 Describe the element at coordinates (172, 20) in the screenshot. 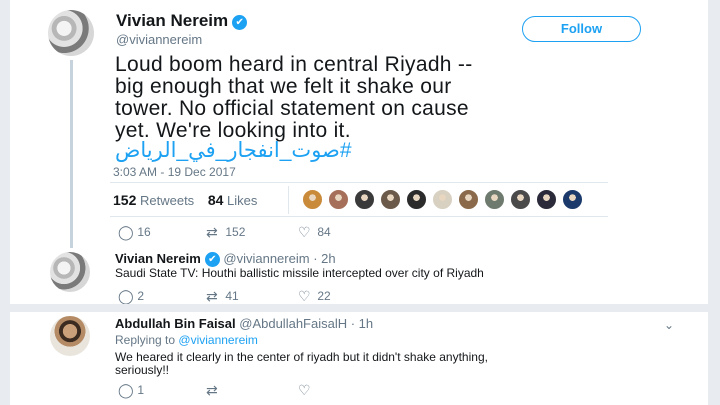

I see `author-name-text: Vivian Nereim` at that location.